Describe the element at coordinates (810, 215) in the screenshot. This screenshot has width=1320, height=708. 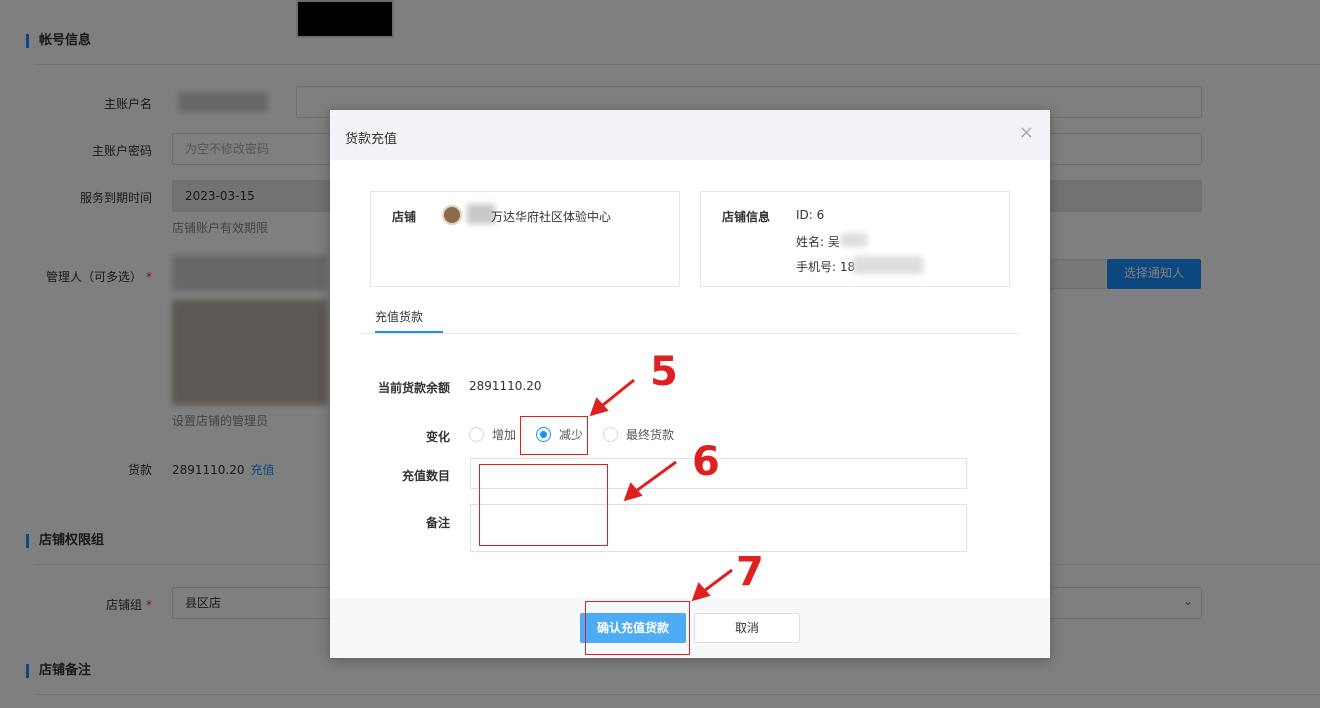
I see `shop-id: ID: 6` at that location.